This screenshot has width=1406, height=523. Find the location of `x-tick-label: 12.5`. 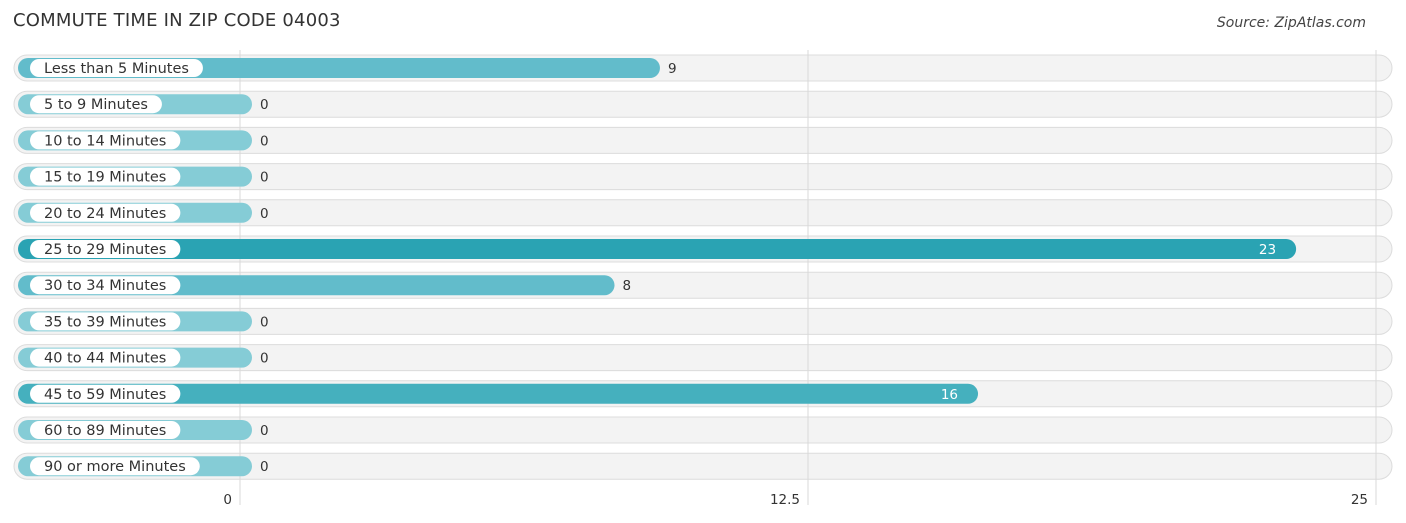

x-tick-label: 12.5 is located at coordinates (785, 500).